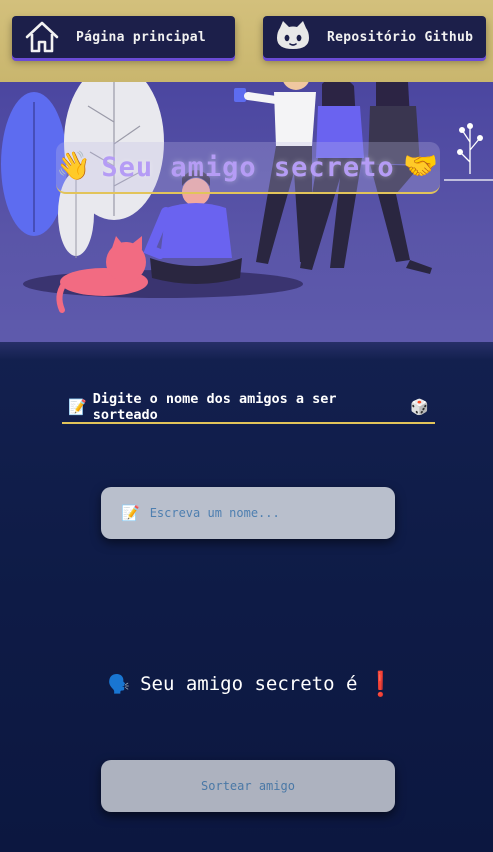 This screenshot has width=493, height=852. I want to click on handshake-icon: 🤝, so click(420, 165).